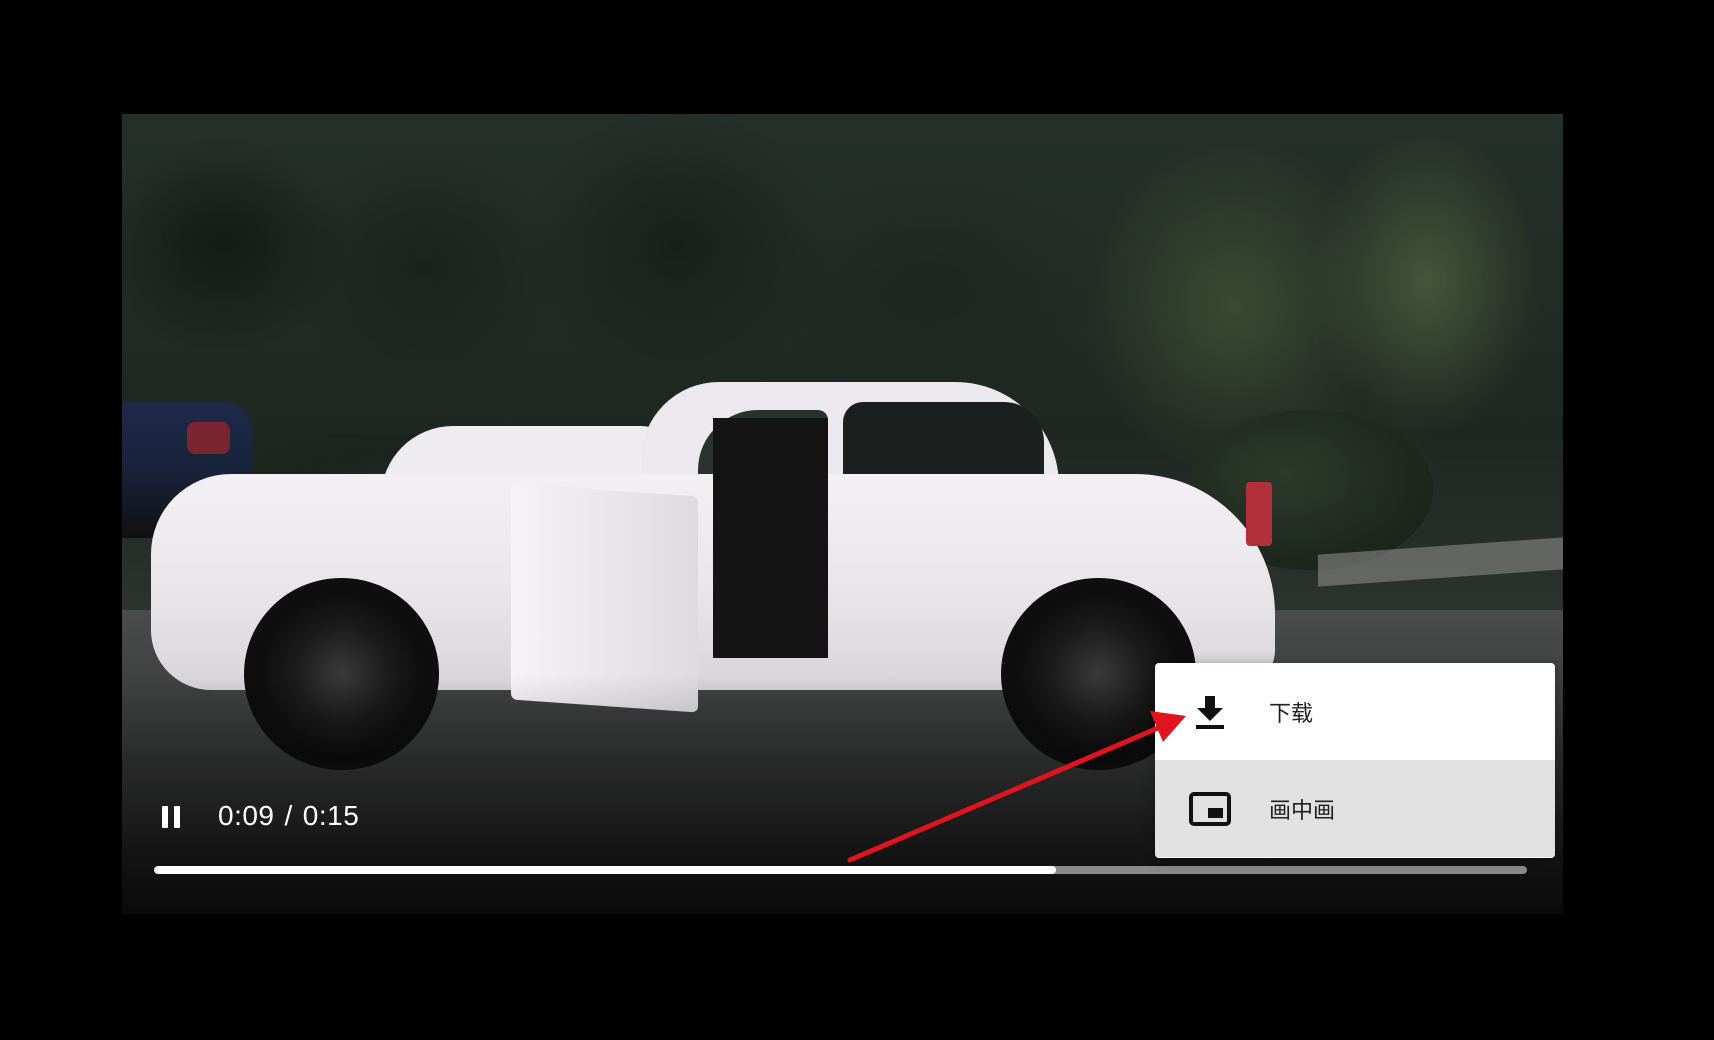 The width and height of the screenshot is (1714, 1040). I want to click on overflow-menu: 下载 画中画, so click(1355, 760).